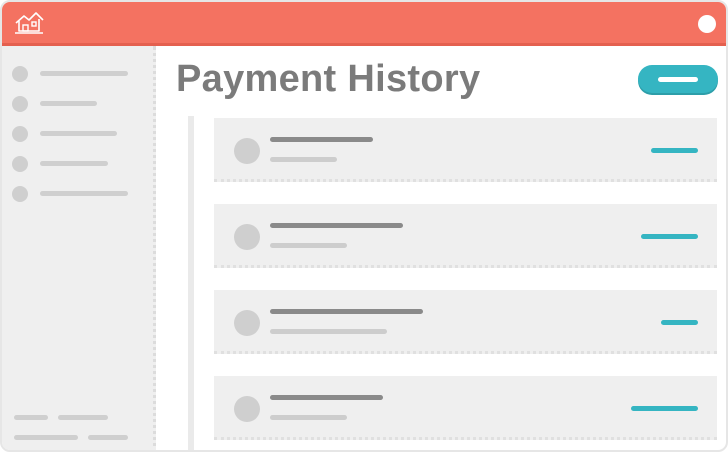 This screenshot has width=728, height=452. I want to click on primary-action-button, so click(678, 79).